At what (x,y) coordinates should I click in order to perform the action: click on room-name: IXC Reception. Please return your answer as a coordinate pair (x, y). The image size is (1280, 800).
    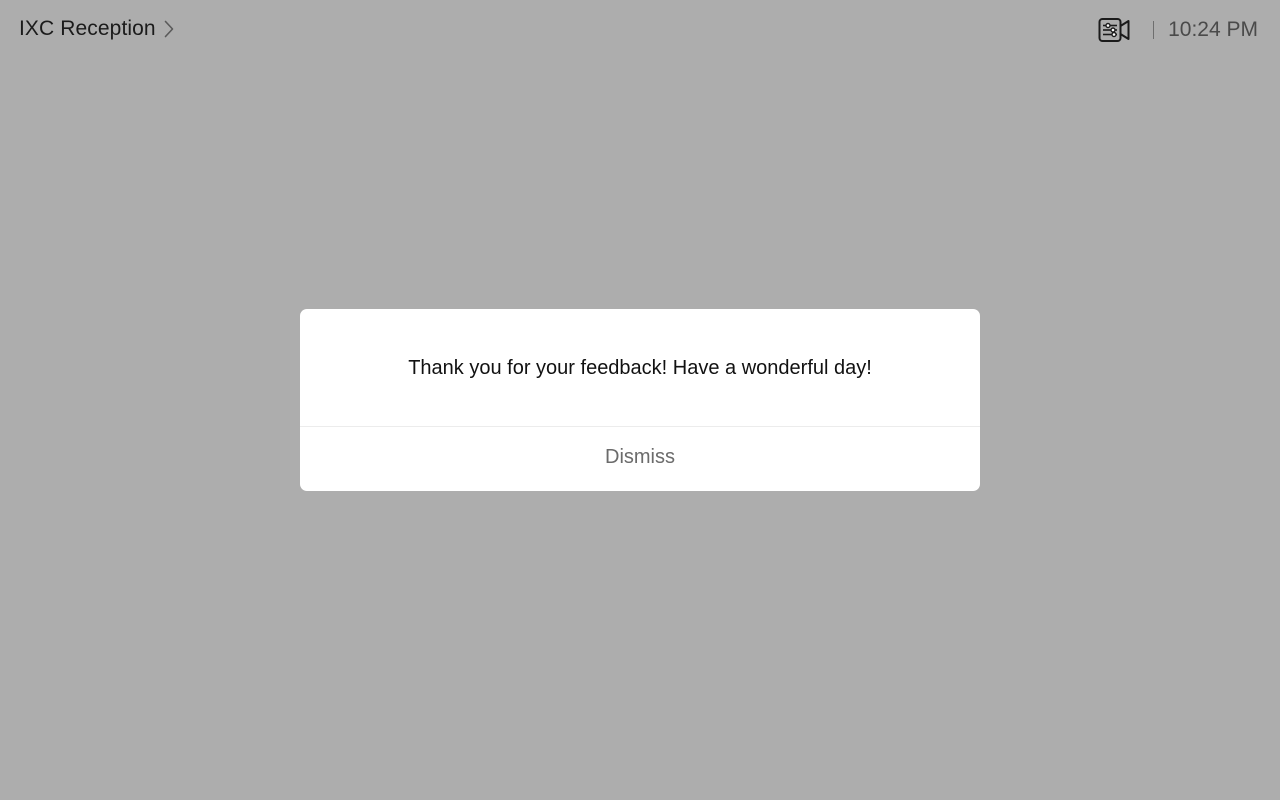
    Looking at the image, I should click on (87, 28).